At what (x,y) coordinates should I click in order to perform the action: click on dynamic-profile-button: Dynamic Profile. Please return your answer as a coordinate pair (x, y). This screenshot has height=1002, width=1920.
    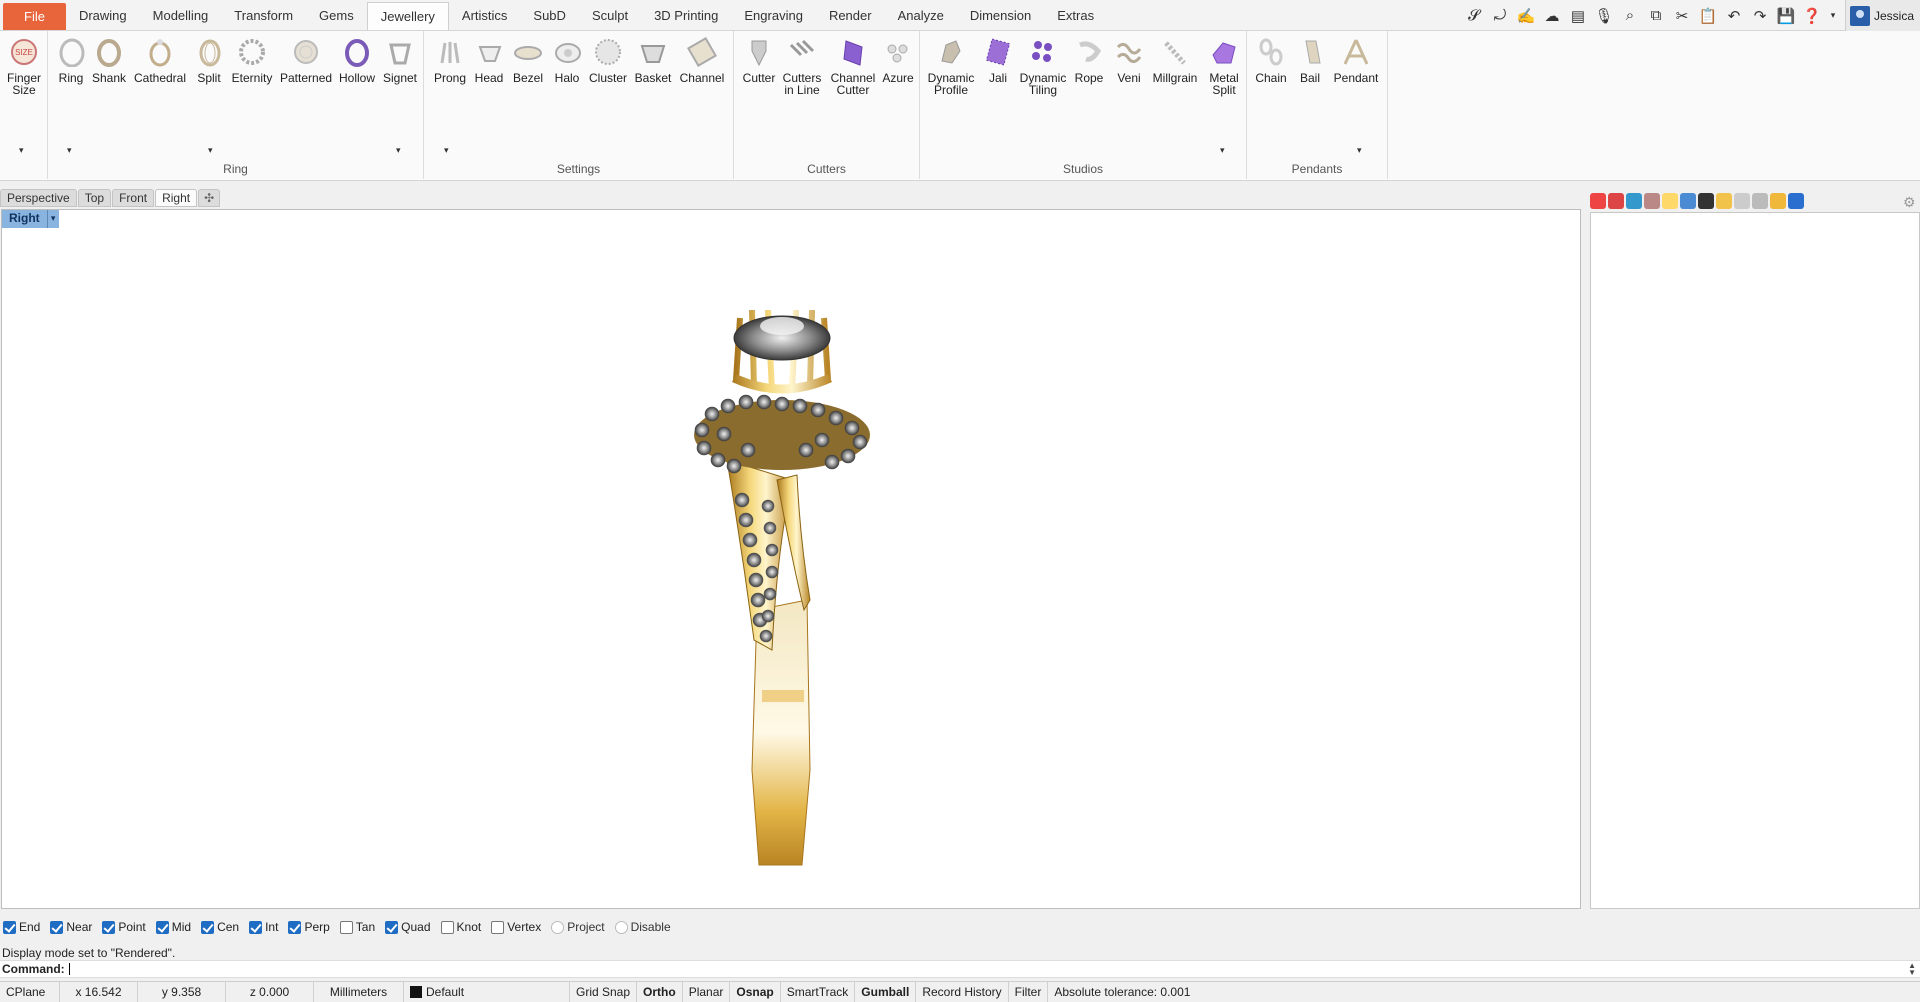
    Looking at the image, I should click on (951, 65).